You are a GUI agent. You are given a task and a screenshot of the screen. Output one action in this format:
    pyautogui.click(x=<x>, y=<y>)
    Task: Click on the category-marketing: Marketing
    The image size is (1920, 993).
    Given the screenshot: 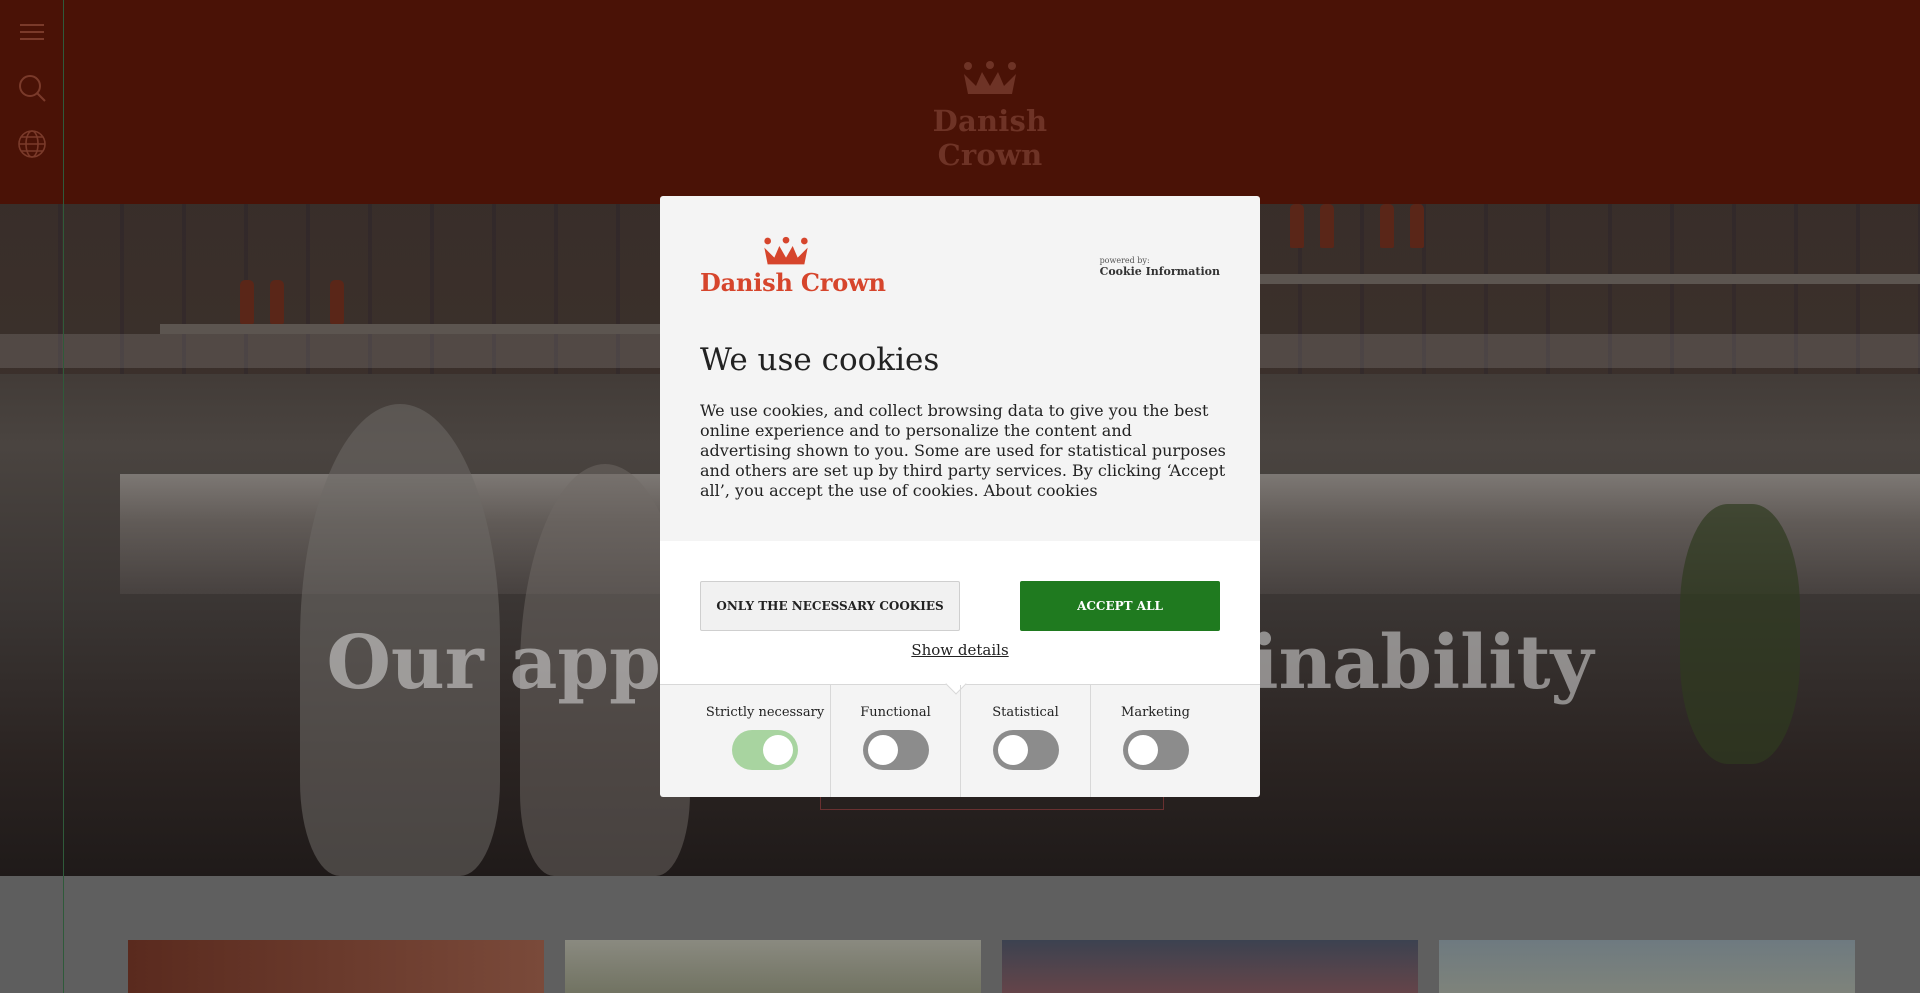 What is the action you would take?
    pyautogui.click(x=1155, y=741)
    